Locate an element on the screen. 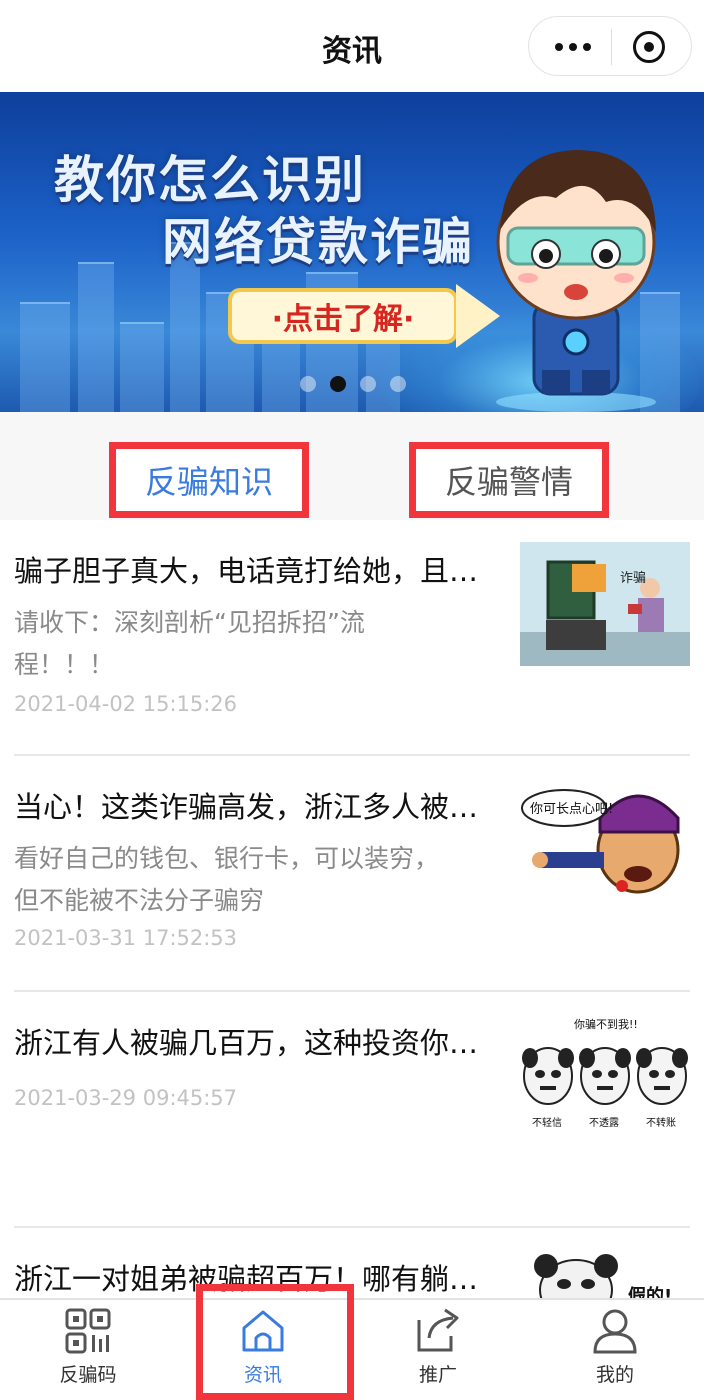 The width and height of the screenshot is (704, 1400). tabbar-label: 我的 is located at coordinates (614, 1375).